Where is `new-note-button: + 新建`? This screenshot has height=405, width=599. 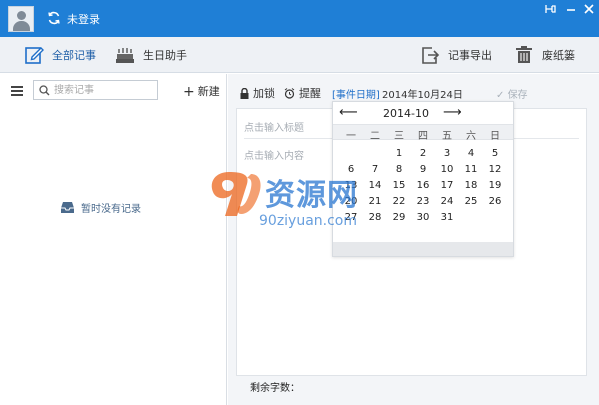 new-note-button: + 新建 is located at coordinates (201, 91).